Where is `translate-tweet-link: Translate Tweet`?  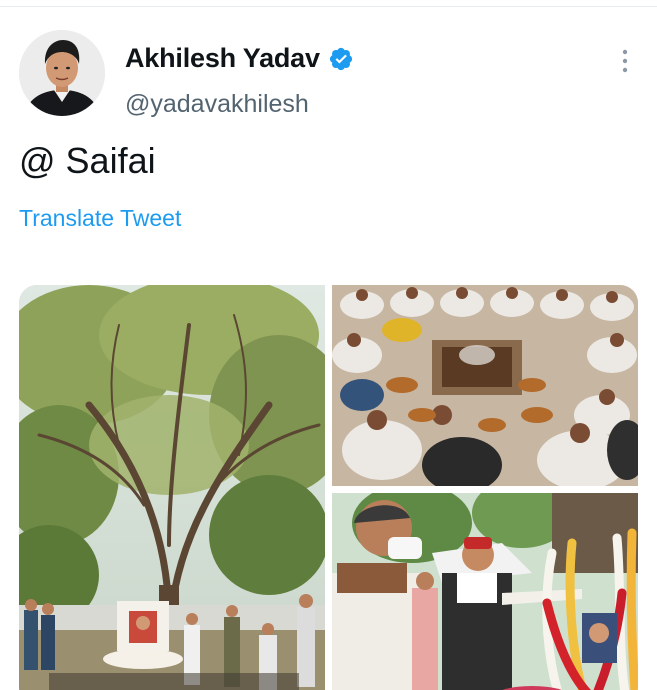 translate-tweet-link: Translate Tweet is located at coordinates (100, 218).